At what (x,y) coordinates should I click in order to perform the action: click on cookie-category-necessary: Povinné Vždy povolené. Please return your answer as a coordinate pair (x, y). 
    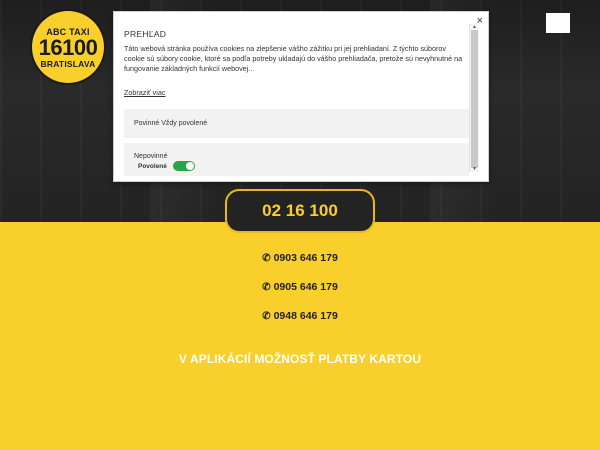
    Looking at the image, I should click on (296, 123).